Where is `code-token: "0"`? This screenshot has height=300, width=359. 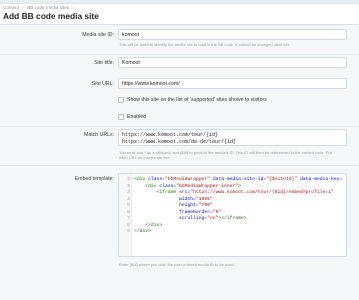 code-token: "0" is located at coordinates (217, 212).